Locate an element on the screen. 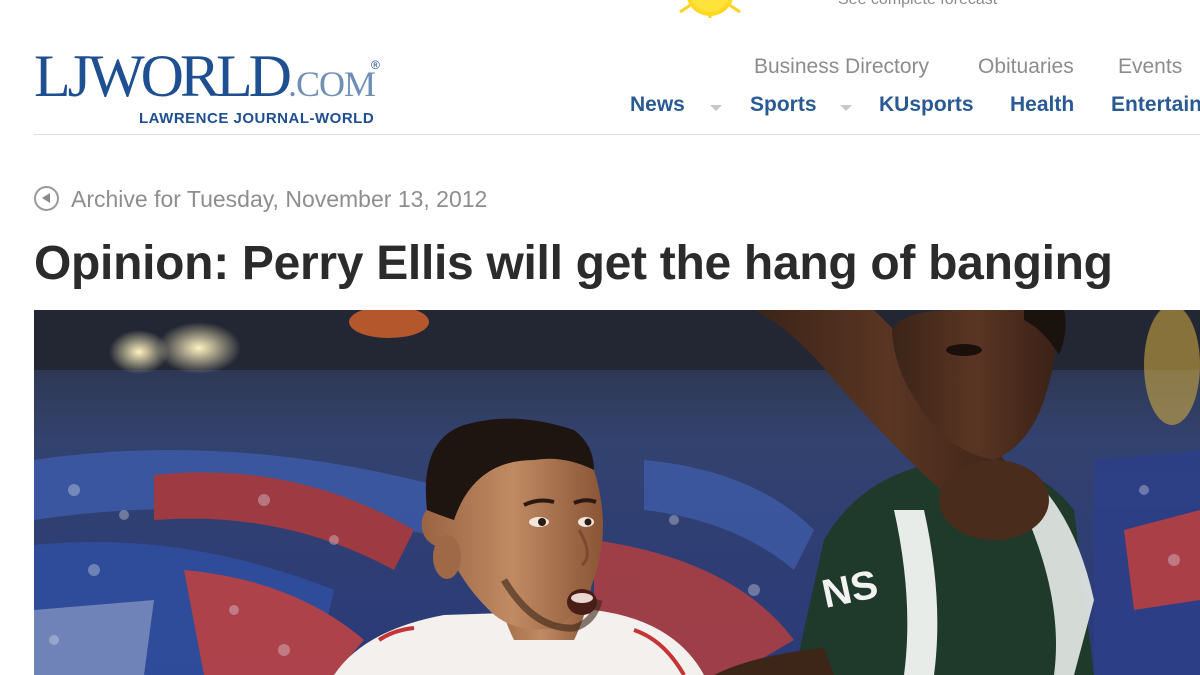  nav-kusports: KUsports is located at coordinates (926, 105).